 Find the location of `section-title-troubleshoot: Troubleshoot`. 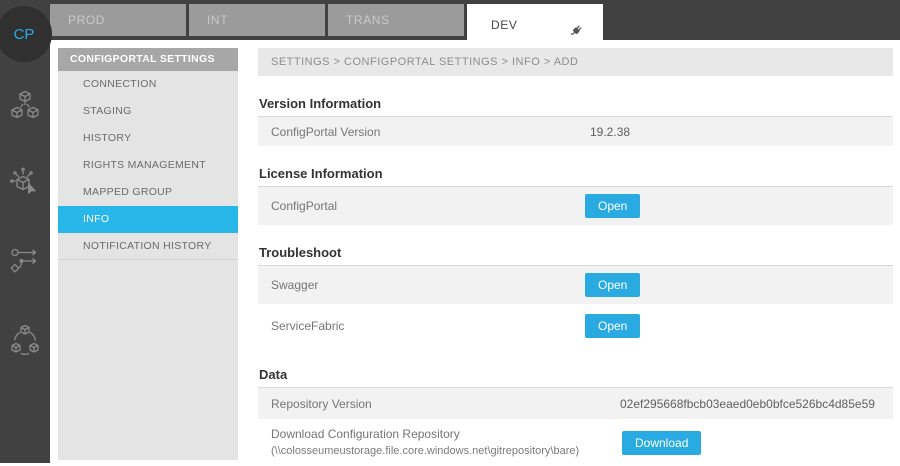

section-title-troubleshoot: Troubleshoot is located at coordinates (575, 255).